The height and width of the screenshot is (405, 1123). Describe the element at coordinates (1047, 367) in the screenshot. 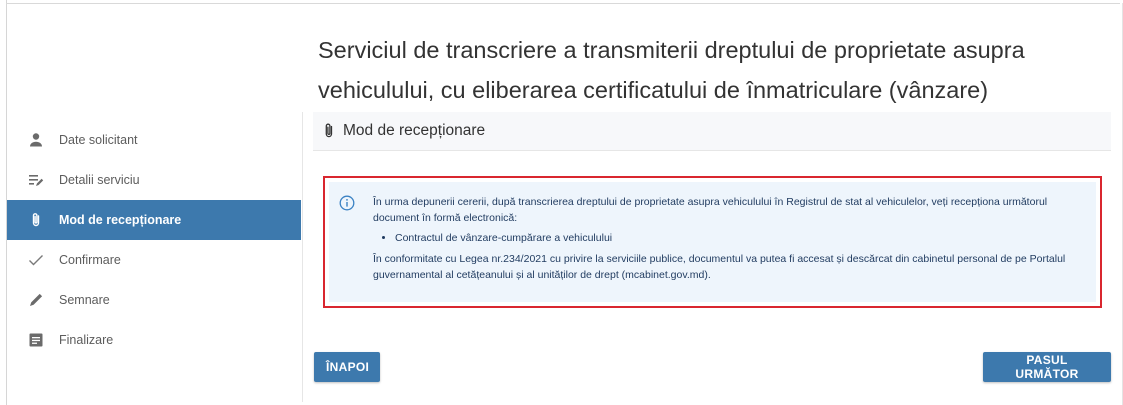

I see `next-step-button: PASUL URMĂTOR` at that location.